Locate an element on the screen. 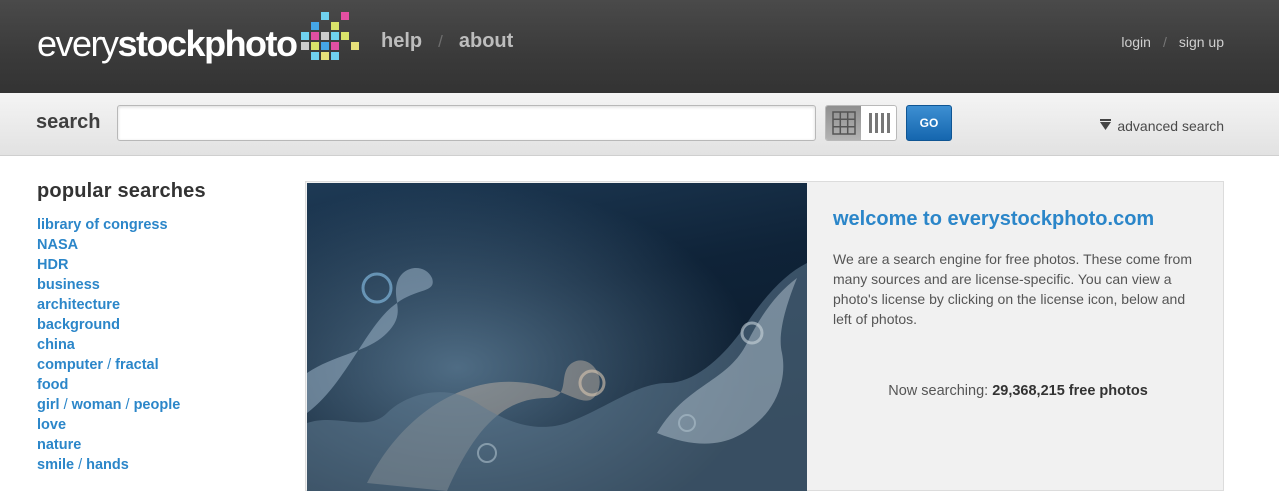 The image size is (1279, 491). logo-mosaic-icon is located at coordinates (330, 40).